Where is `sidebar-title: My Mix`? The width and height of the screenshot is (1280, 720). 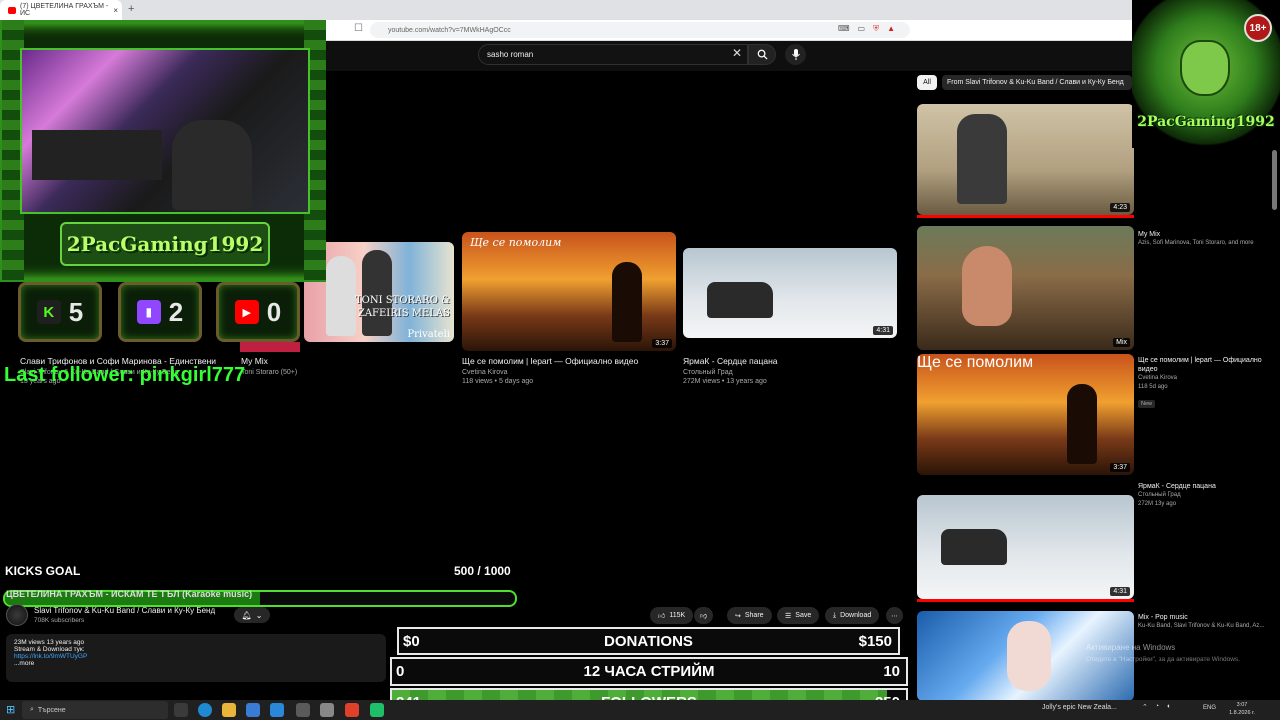
sidebar-title: My Mix is located at coordinates (1208, 234).